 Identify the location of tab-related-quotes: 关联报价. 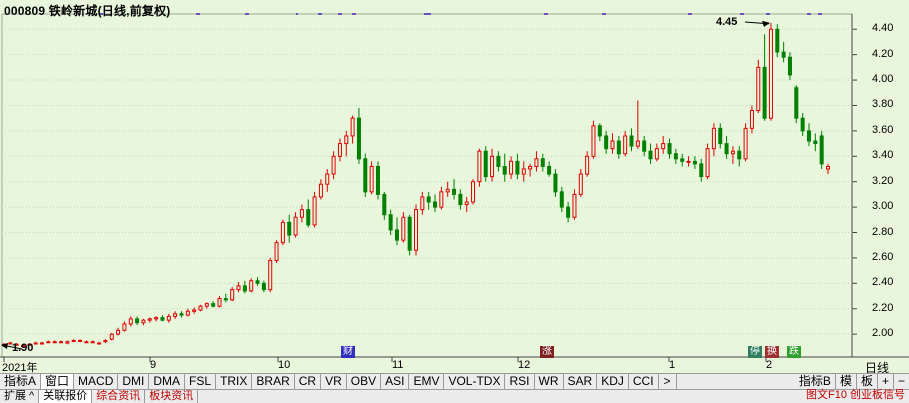
(66, 396).